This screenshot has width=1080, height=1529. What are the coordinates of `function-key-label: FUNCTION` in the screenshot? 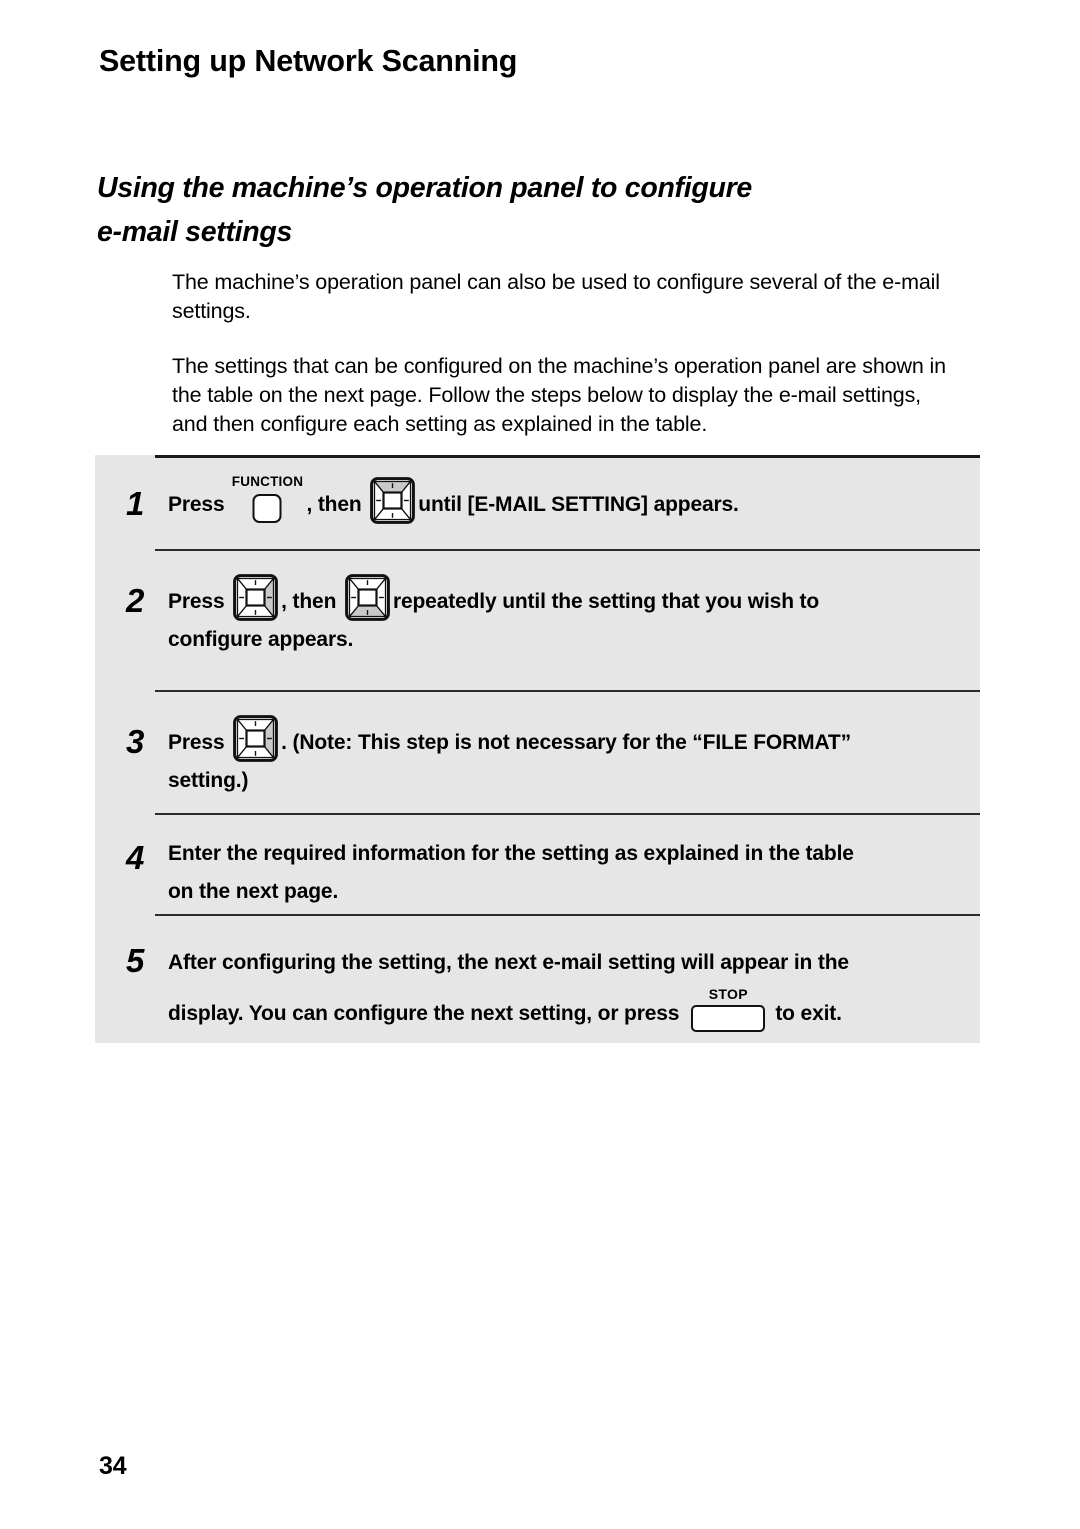 It's located at (267, 481).